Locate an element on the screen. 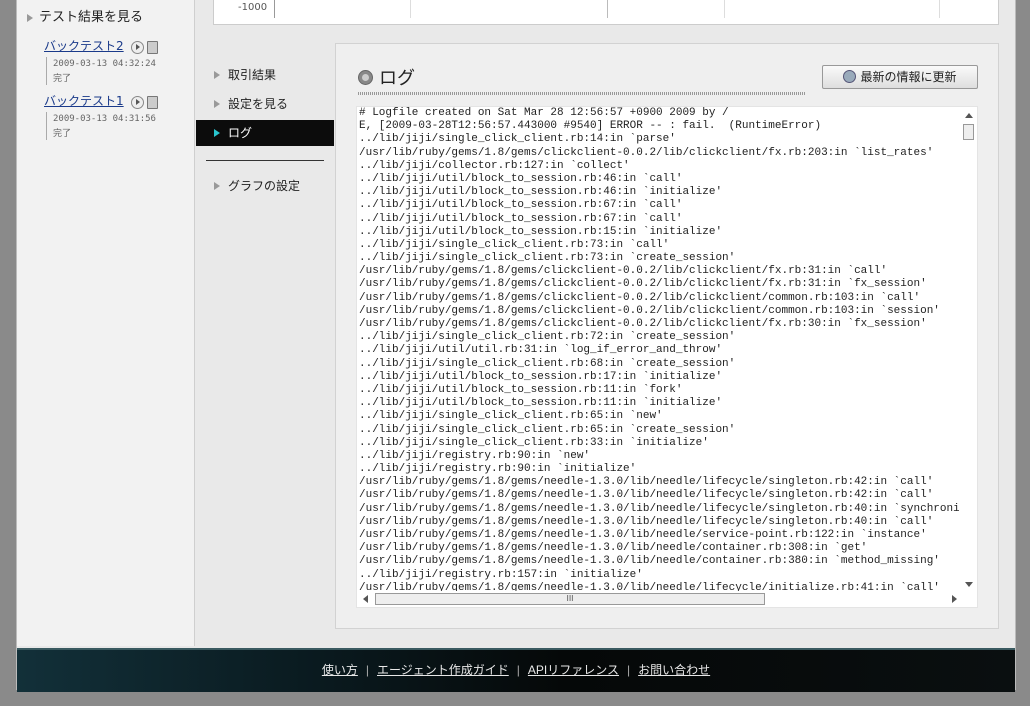  title-underline is located at coordinates (582, 93).